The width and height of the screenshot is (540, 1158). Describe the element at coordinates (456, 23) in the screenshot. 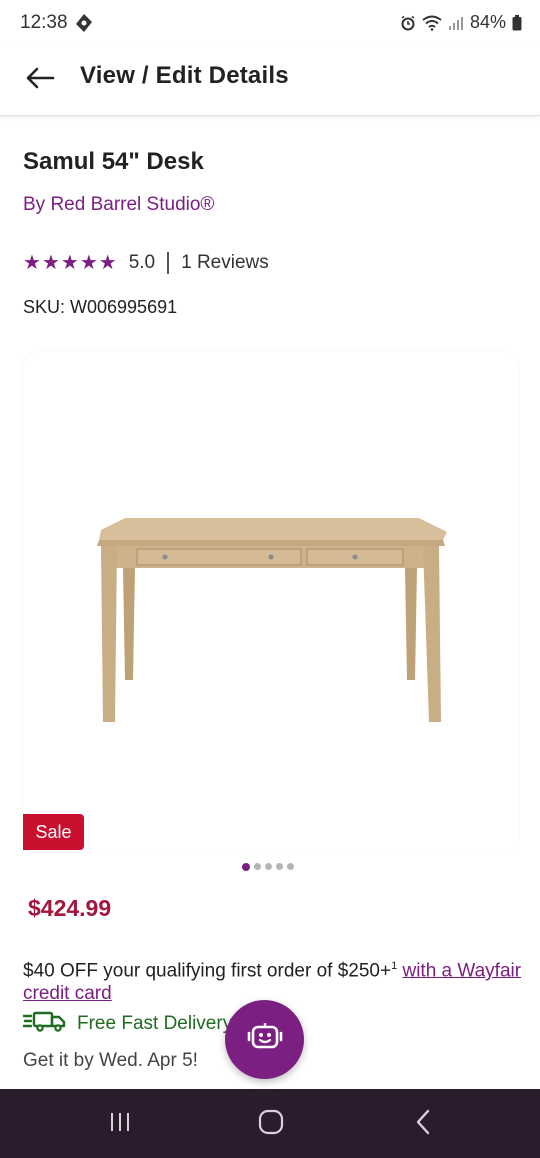

I see `signal-icon` at that location.